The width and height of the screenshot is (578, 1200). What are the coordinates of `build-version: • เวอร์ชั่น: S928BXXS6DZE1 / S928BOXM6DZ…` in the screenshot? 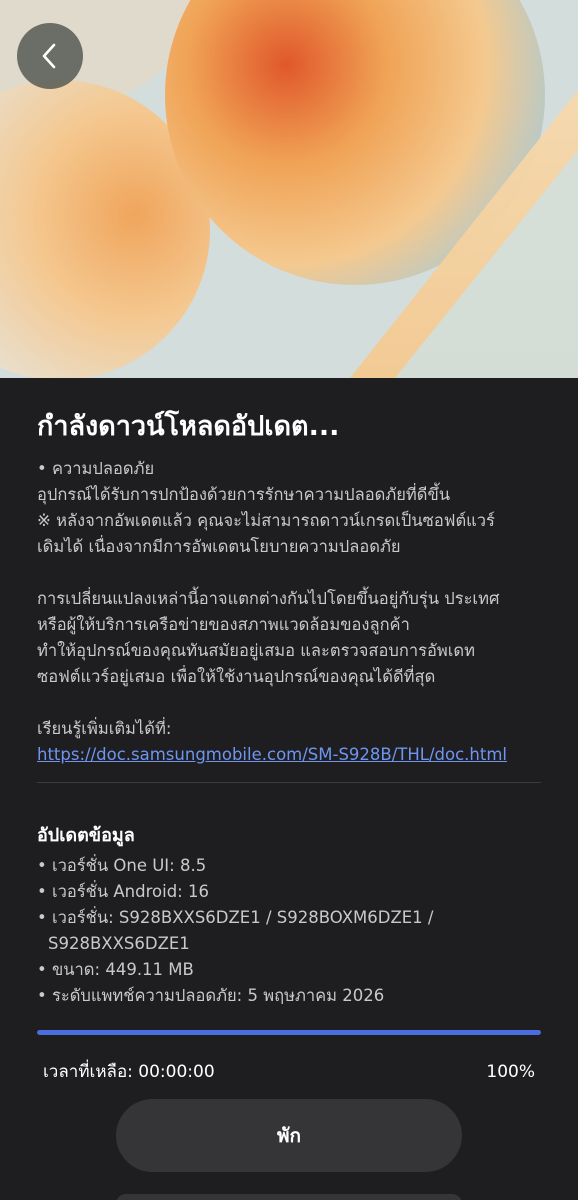 It's located at (235, 917).